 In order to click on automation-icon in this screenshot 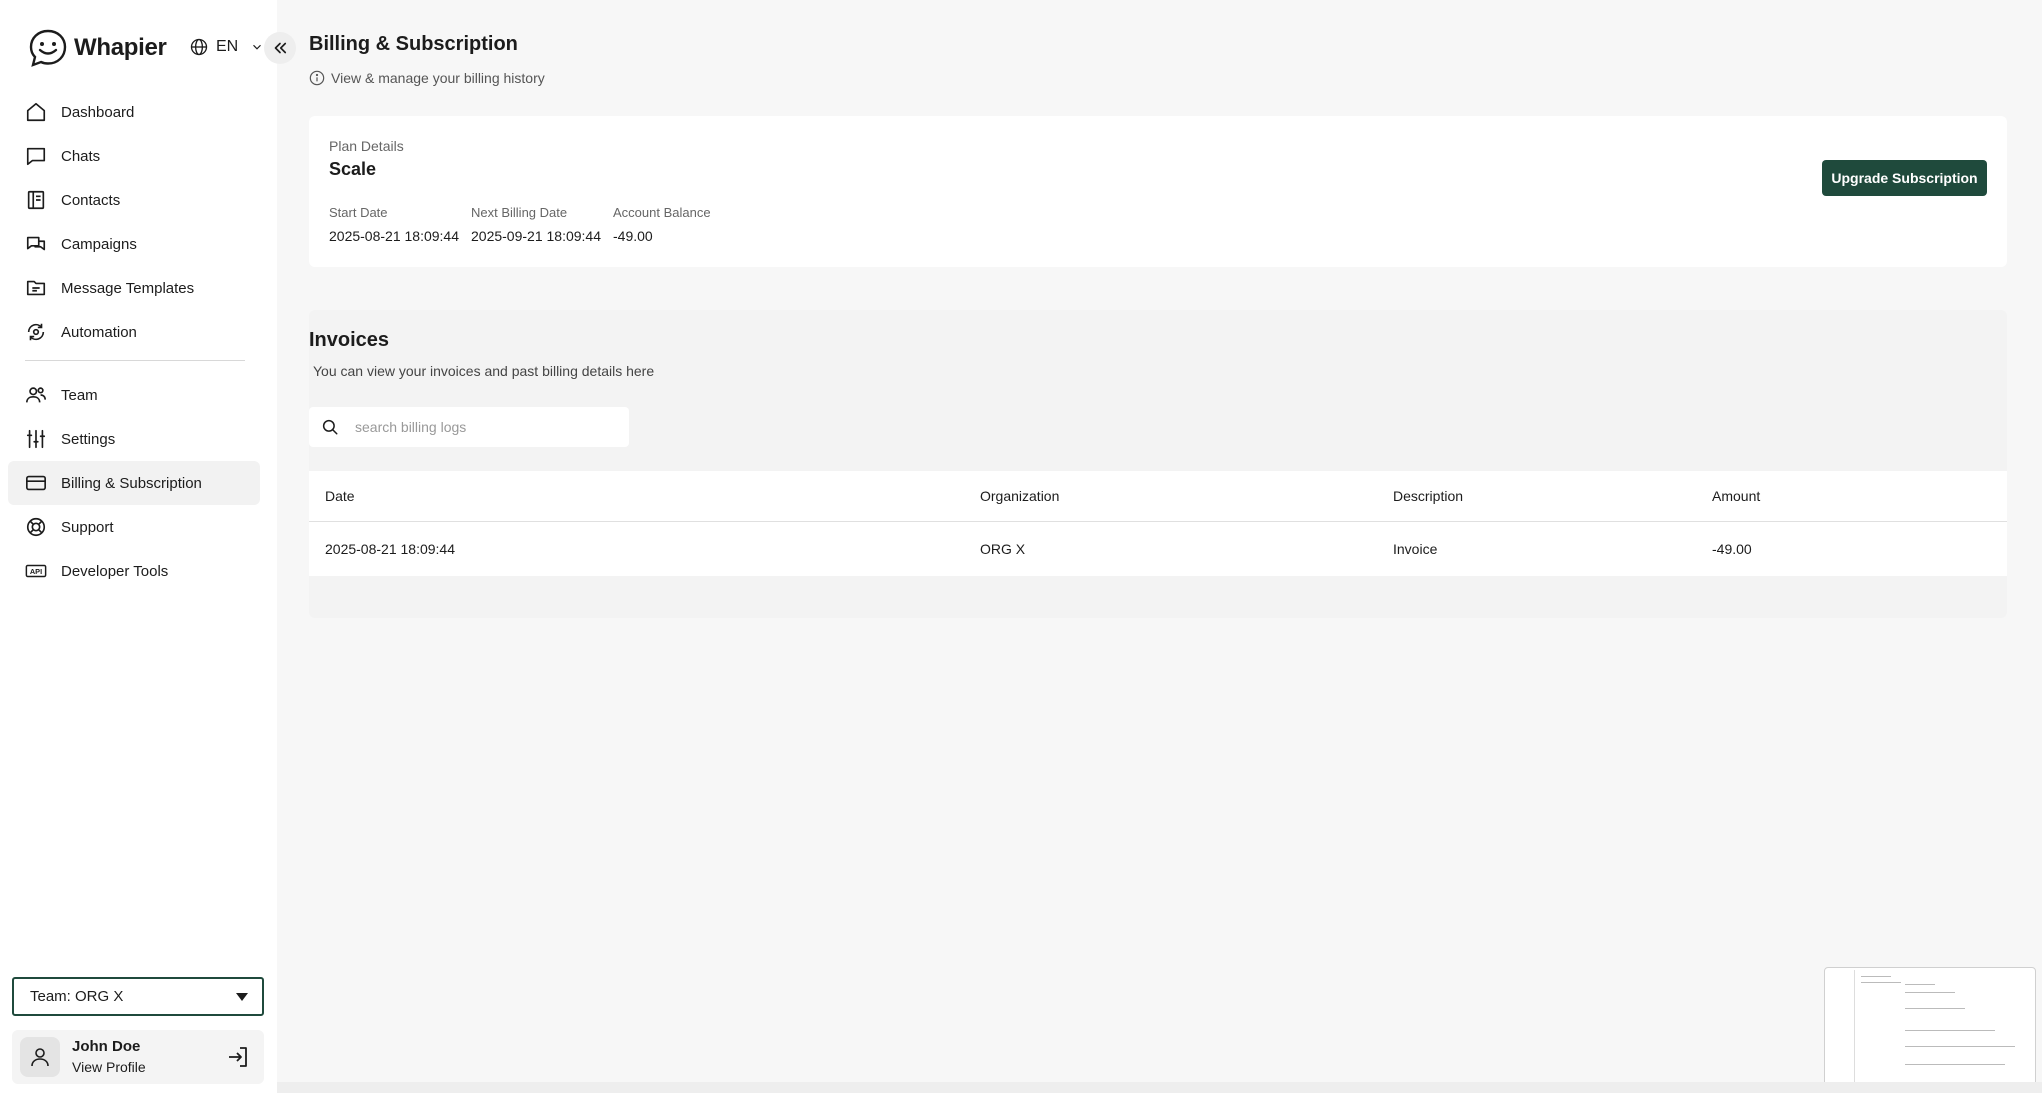, I will do `click(36, 332)`.